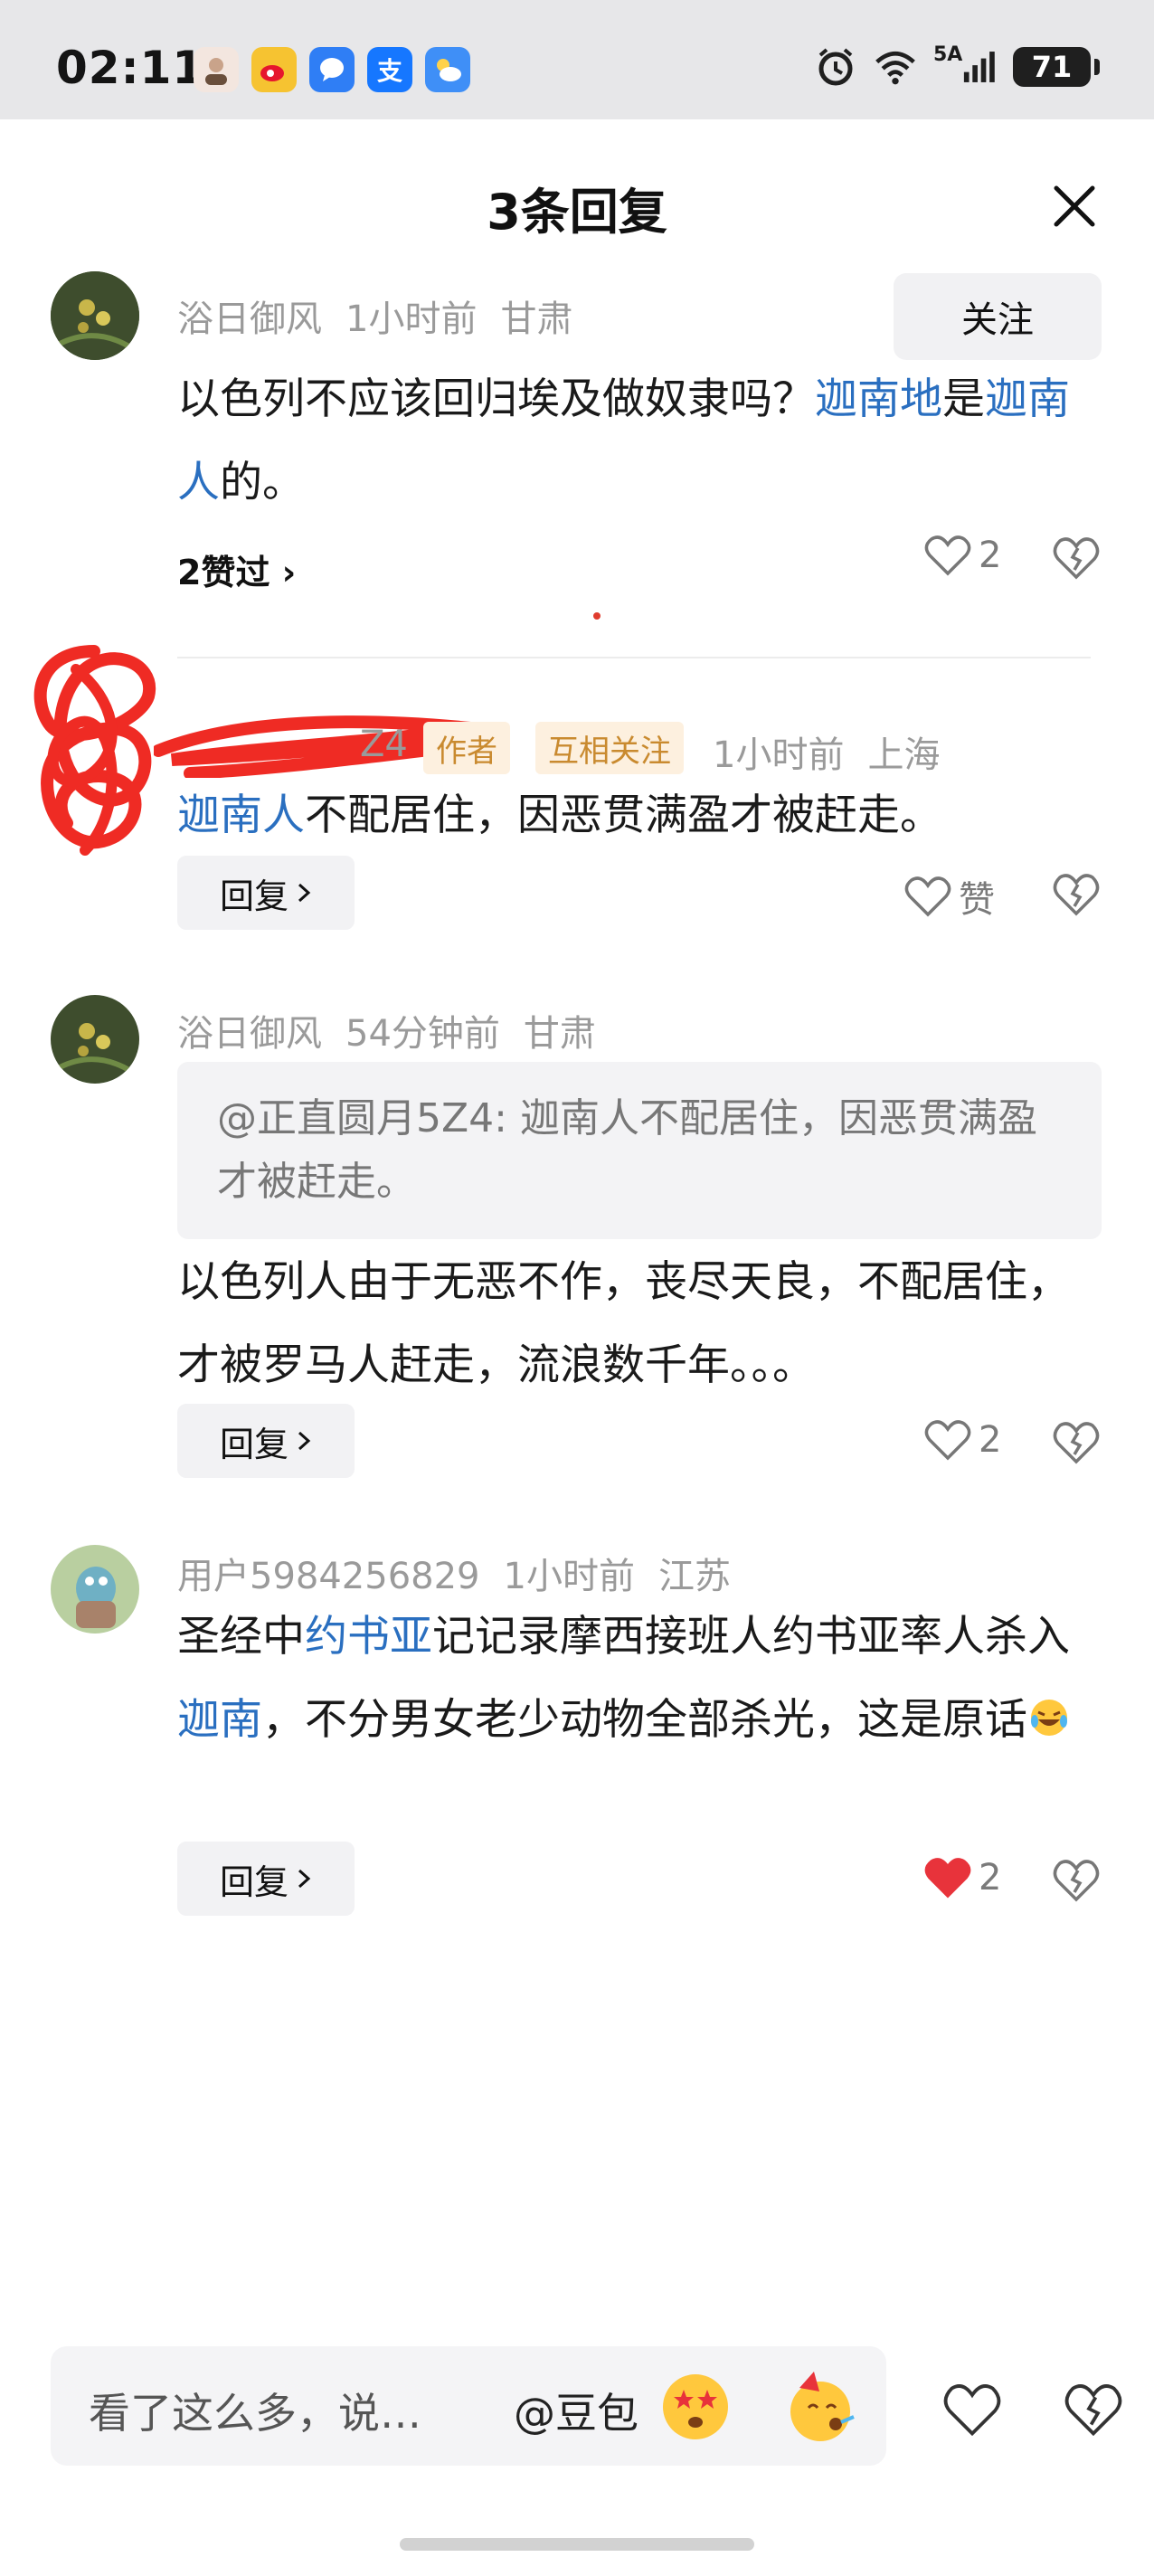  I want to click on notification-icons: 支, so click(332, 70).